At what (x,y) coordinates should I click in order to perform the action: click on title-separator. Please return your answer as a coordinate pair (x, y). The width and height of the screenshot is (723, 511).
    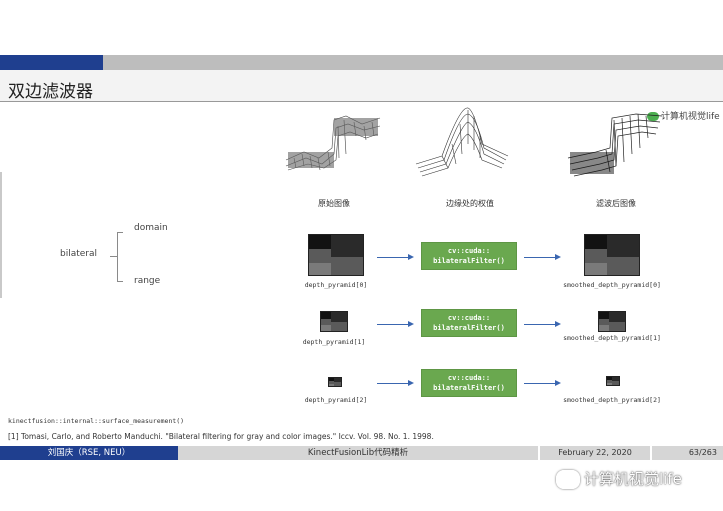
    Looking at the image, I should click on (361, 101).